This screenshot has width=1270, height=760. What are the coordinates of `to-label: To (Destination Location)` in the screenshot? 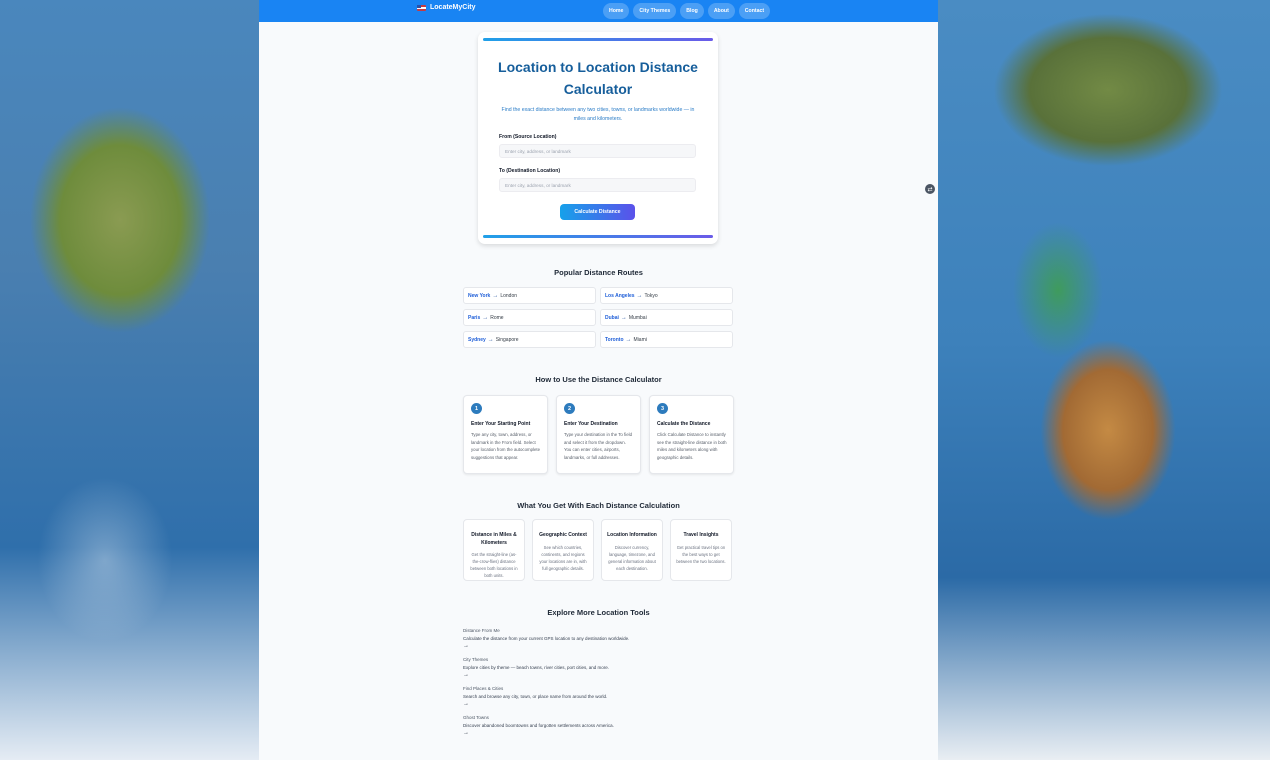 It's located at (530, 171).